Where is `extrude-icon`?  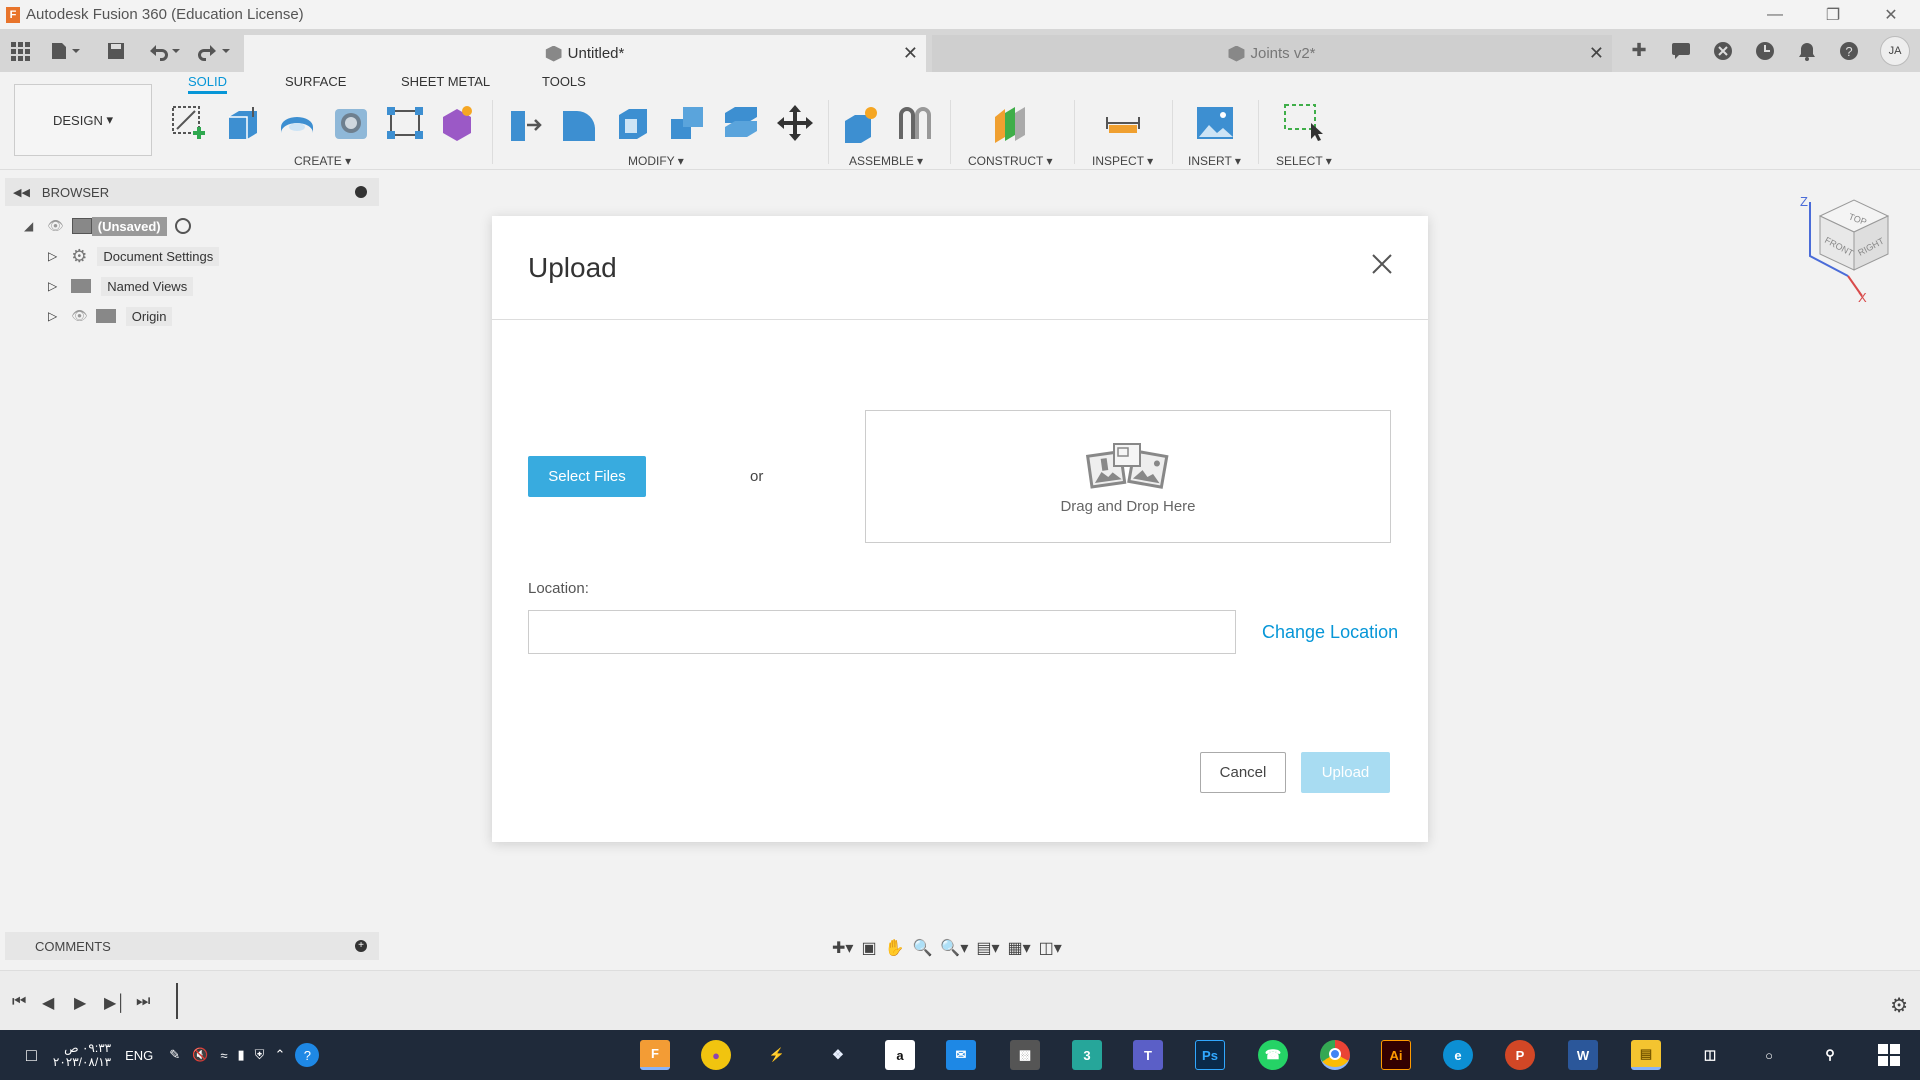 extrude-icon is located at coordinates (243, 123).